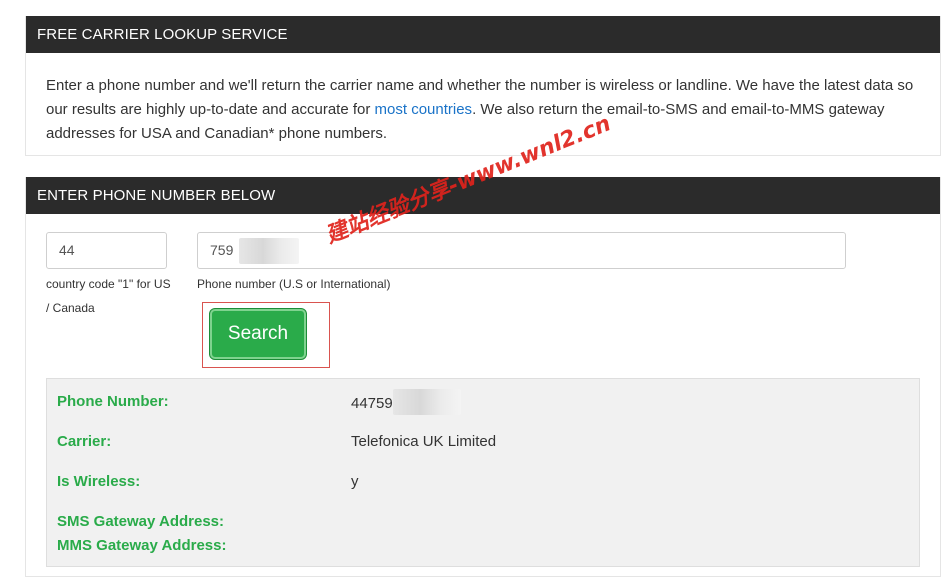 This screenshot has height=586, width=949. What do you see at coordinates (355, 481) in the screenshot?
I see `is-wireless-value: y` at bounding box center [355, 481].